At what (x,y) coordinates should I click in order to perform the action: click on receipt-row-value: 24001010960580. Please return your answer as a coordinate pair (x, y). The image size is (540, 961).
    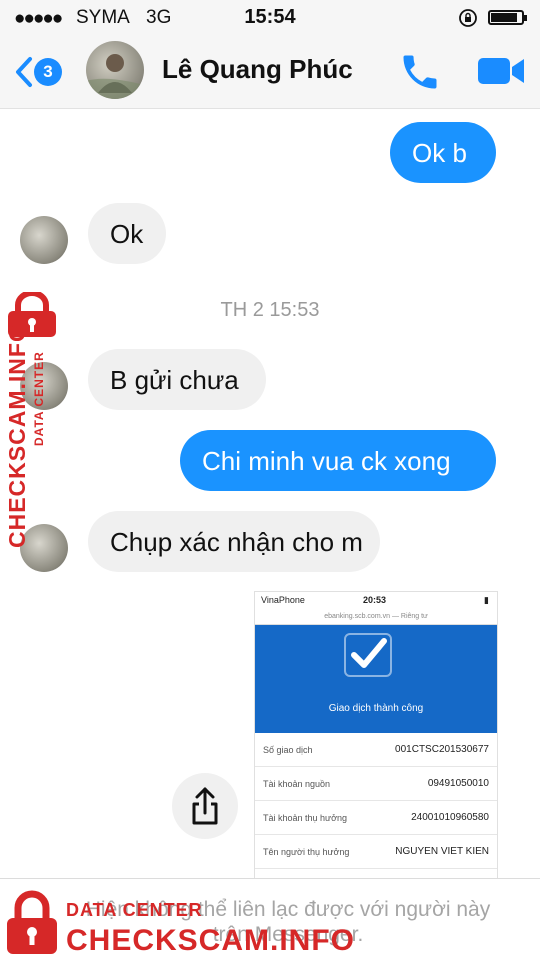
    Looking at the image, I should click on (450, 817).